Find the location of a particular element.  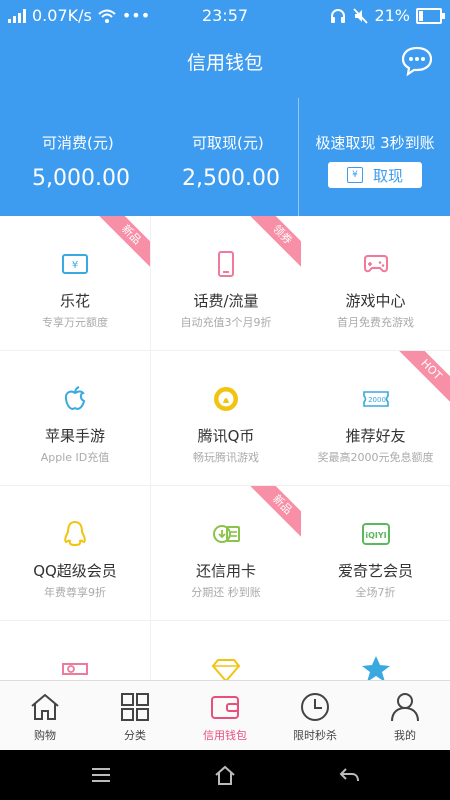

svg-text: 2000 is located at coordinates (377, 400).